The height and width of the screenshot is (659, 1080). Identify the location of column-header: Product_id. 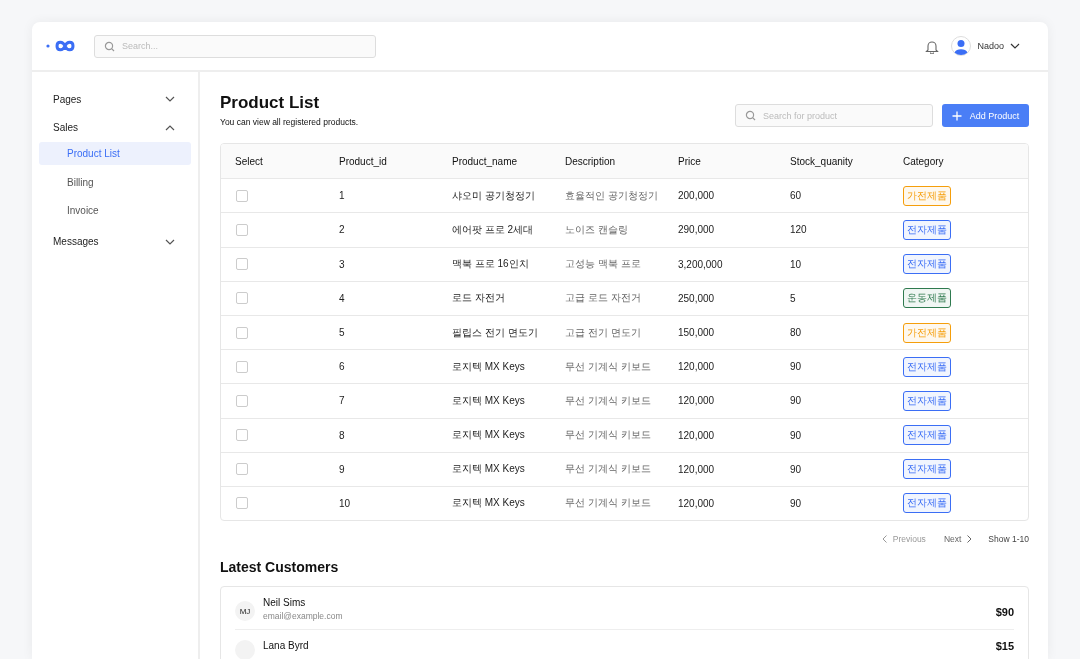
(363, 161).